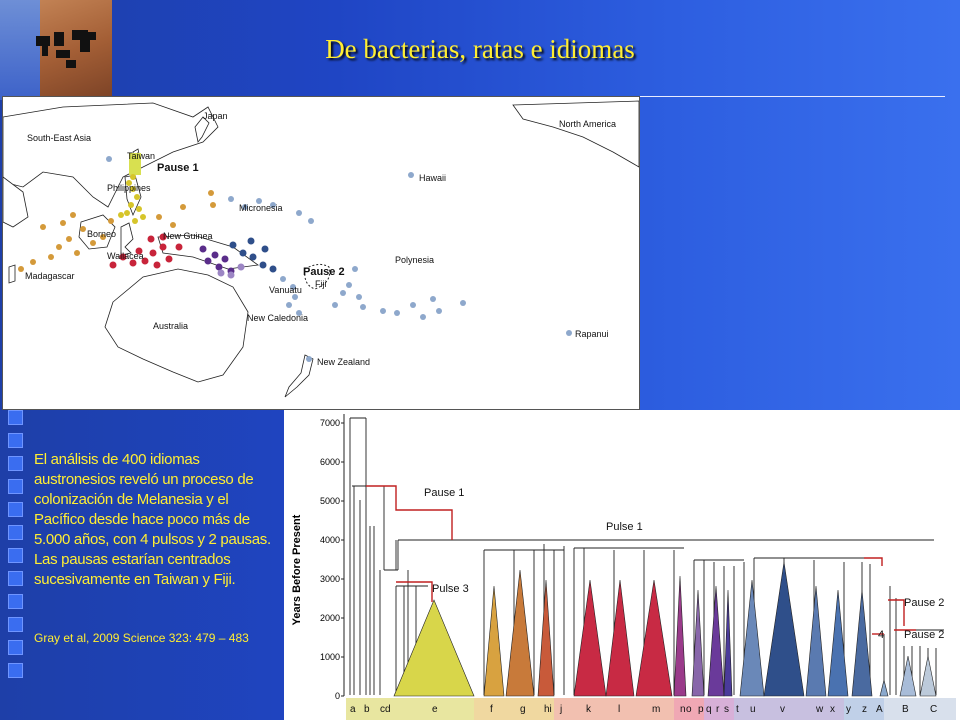 The width and height of the screenshot is (960, 720). I want to click on tree-group-letter: t, so click(737, 709).